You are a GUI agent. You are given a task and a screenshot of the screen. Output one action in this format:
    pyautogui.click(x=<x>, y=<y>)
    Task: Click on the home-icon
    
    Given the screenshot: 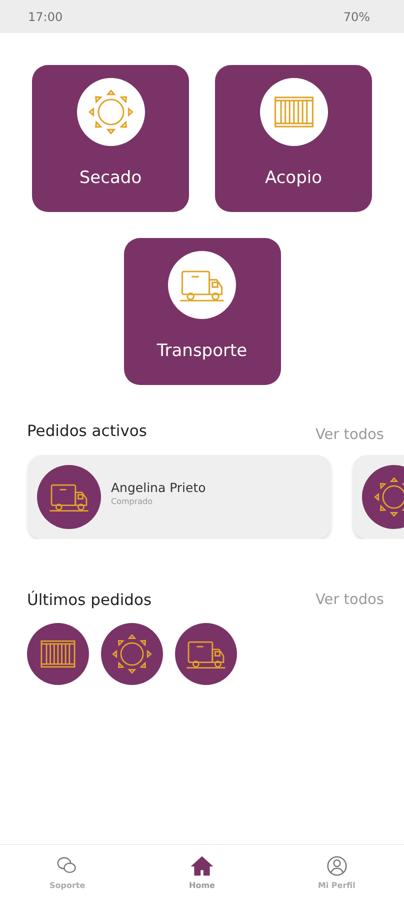 What is the action you would take?
    pyautogui.click(x=201, y=866)
    